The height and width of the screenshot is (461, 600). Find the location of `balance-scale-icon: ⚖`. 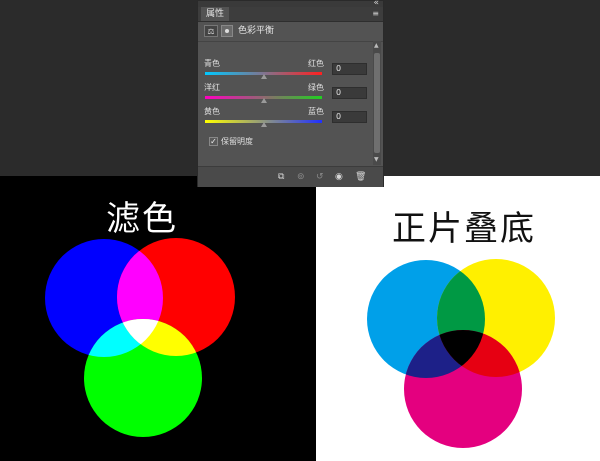

balance-scale-icon: ⚖ is located at coordinates (211, 31).